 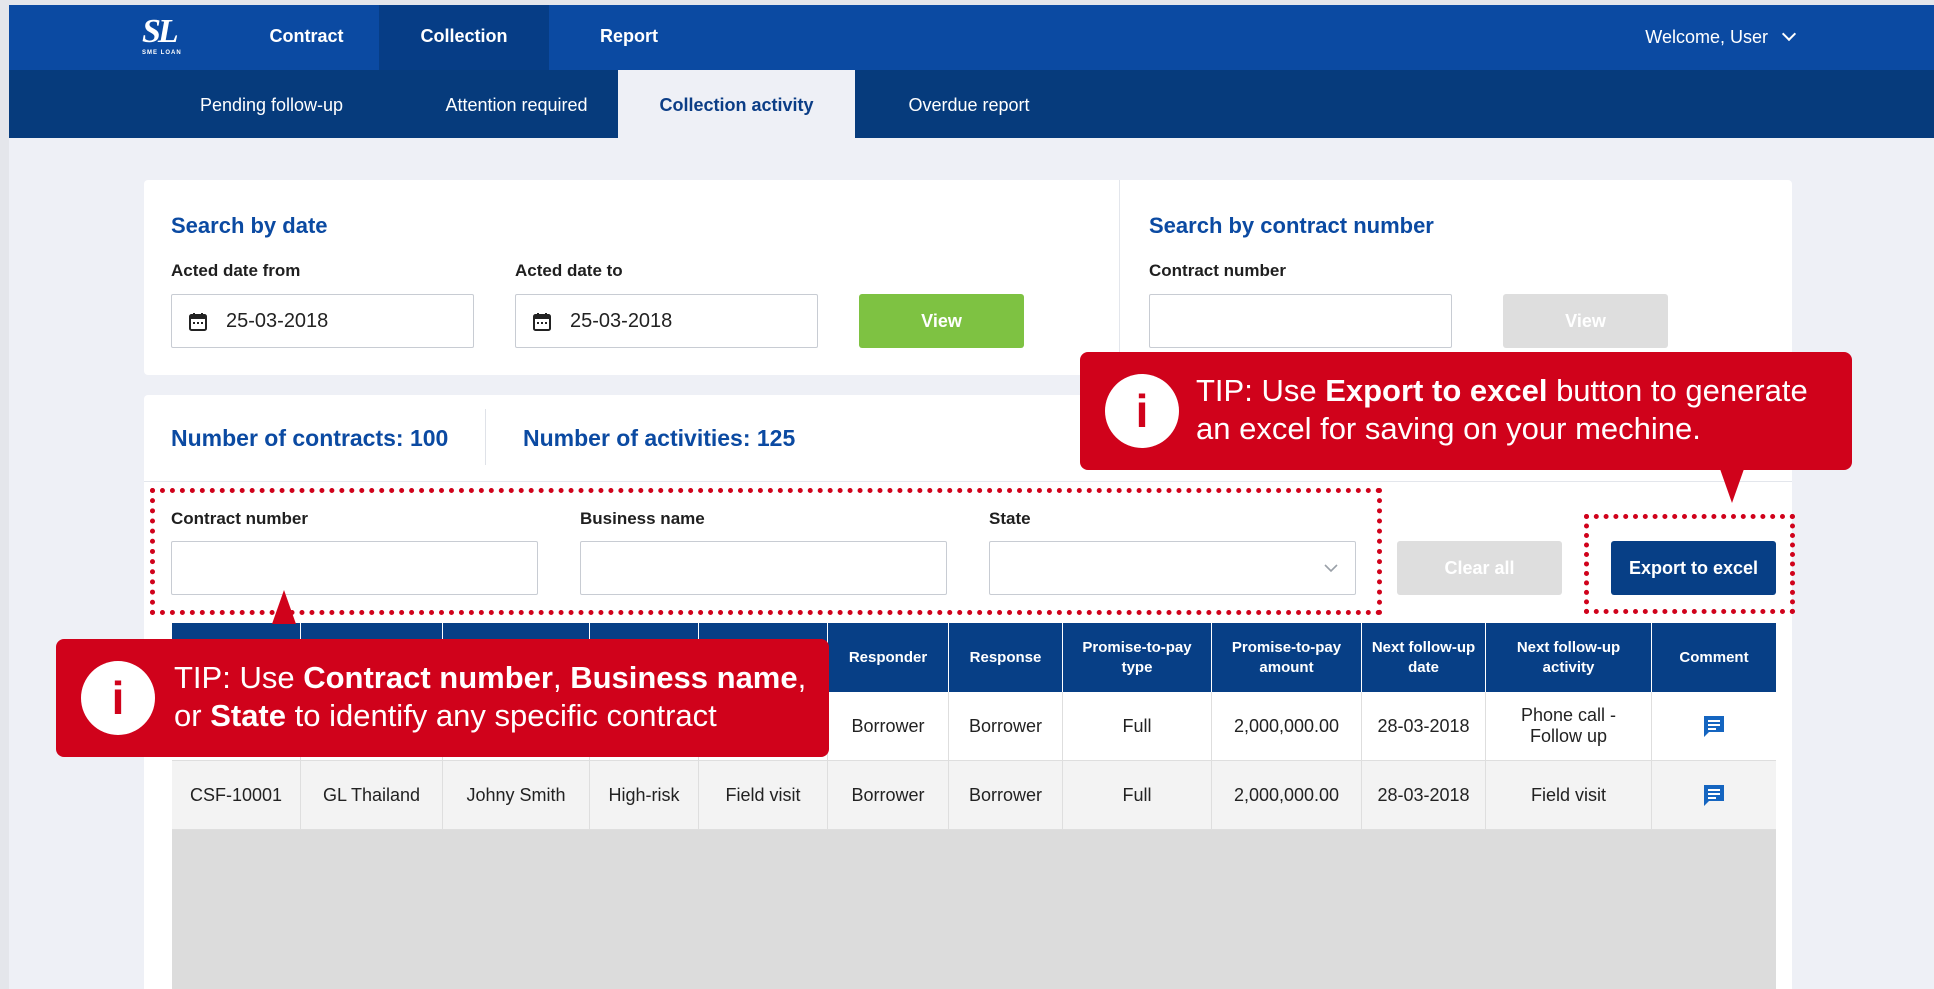 What do you see at coordinates (941, 321) in the screenshot?
I see `view-by-date-button: View` at bounding box center [941, 321].